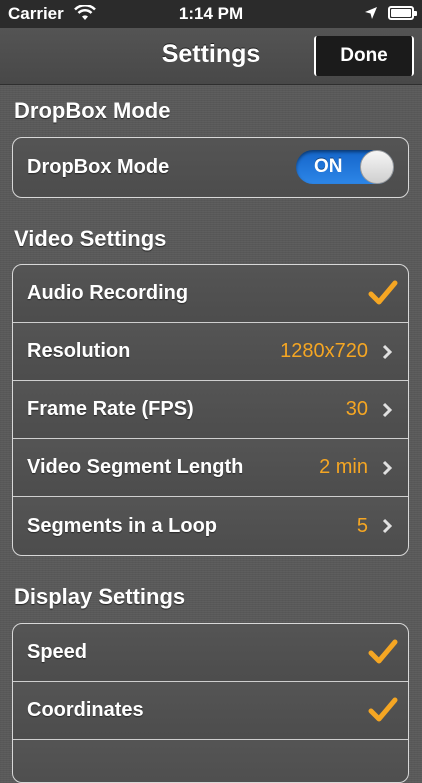 The image size is (422, 783). What do you see at coordinates (122, 525) in the screenshot?
I see `segments-in-loop-label: Segments in a Loop` at bounding box center [122, 525].